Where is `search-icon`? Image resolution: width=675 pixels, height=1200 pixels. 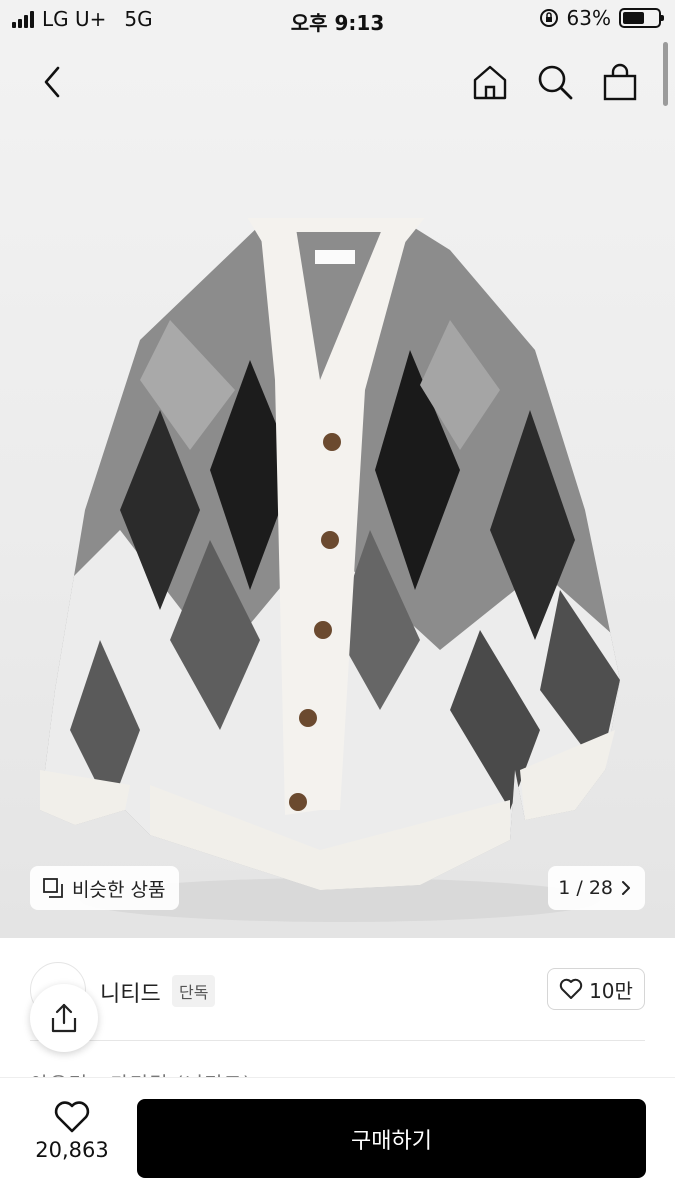 search-icon is located at coordinates (555, 82).